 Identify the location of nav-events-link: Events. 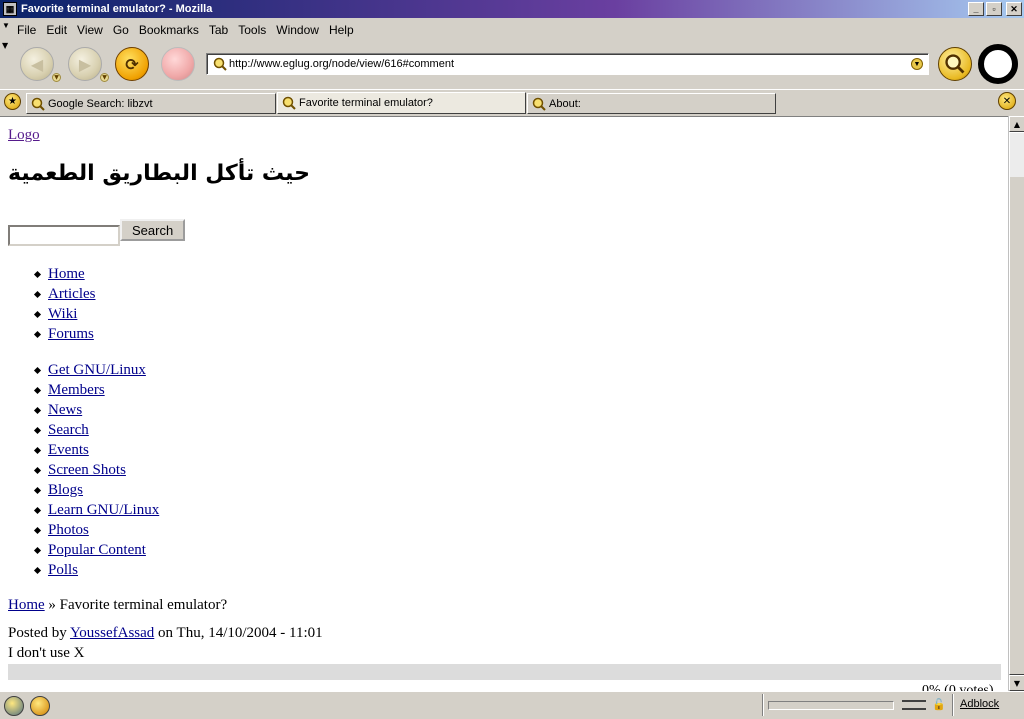
(68, 450).